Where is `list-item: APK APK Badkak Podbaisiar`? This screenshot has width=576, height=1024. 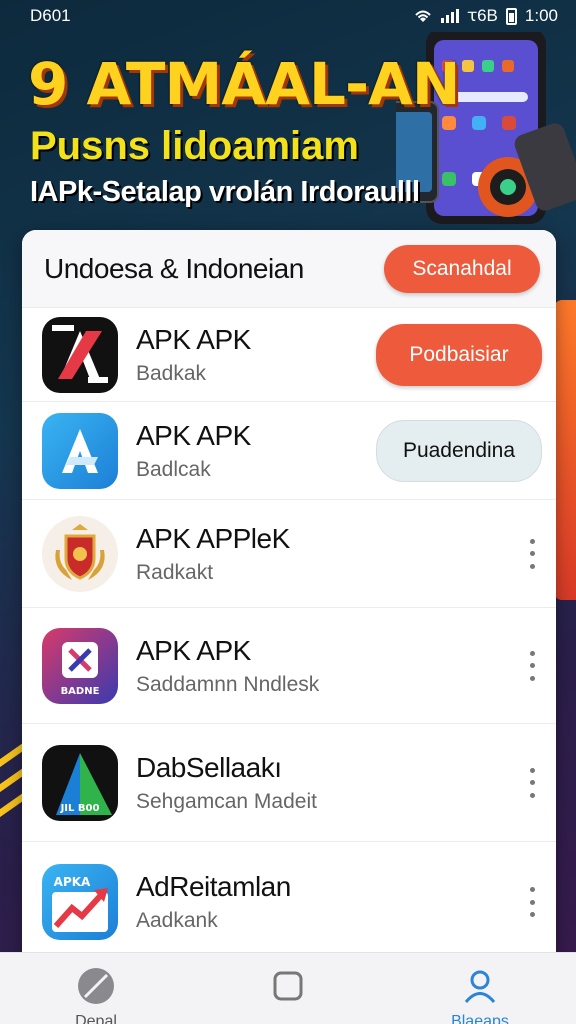 list-item: APK APK Badkak Podbaisiar is located at coordinates (289, 355).